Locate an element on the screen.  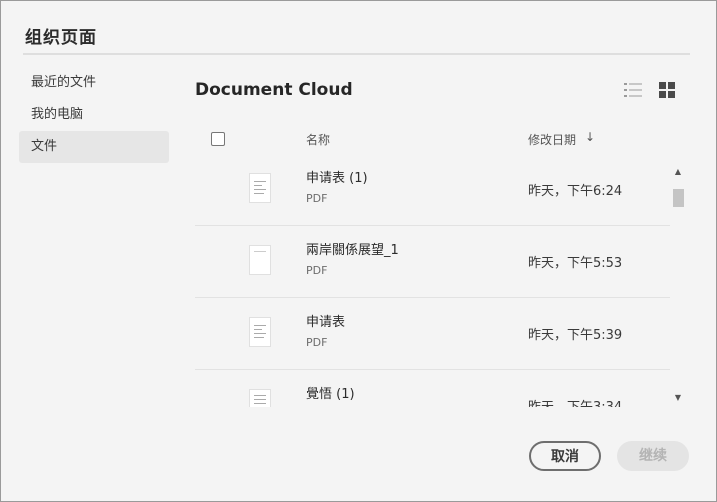
file-name: 覺悟 (1) is located at coordinates (330, 394).